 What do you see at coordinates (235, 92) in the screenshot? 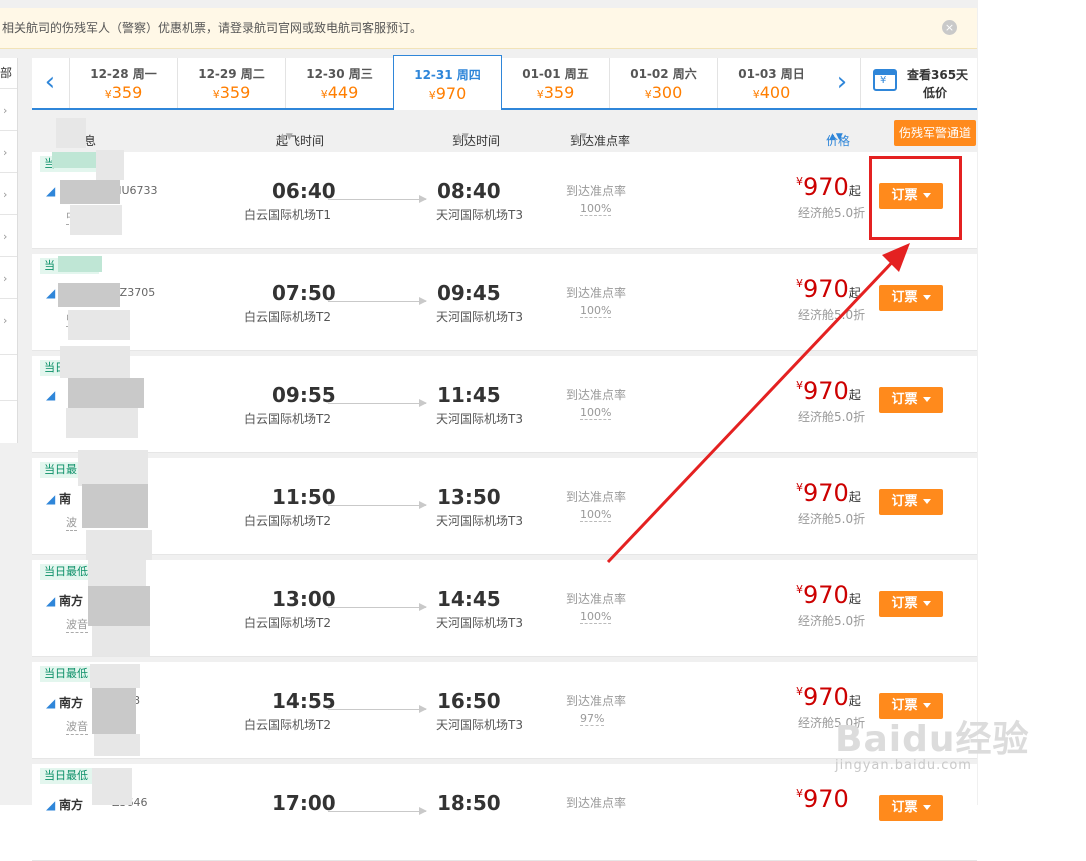
I see `date-price-value: 359` at bounding box center [235, 92].